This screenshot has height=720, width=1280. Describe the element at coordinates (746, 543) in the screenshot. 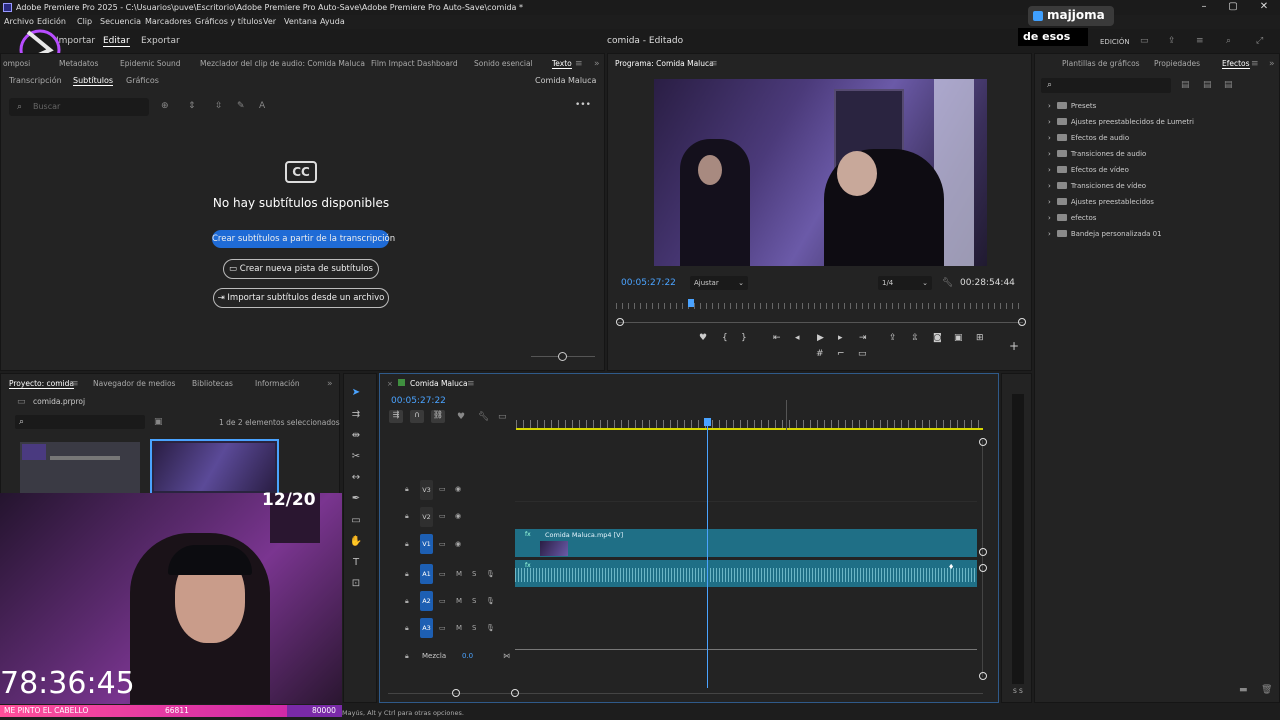

I see `video-clip-v1: Comida Maluca.mp4 [V] fx` at that location.